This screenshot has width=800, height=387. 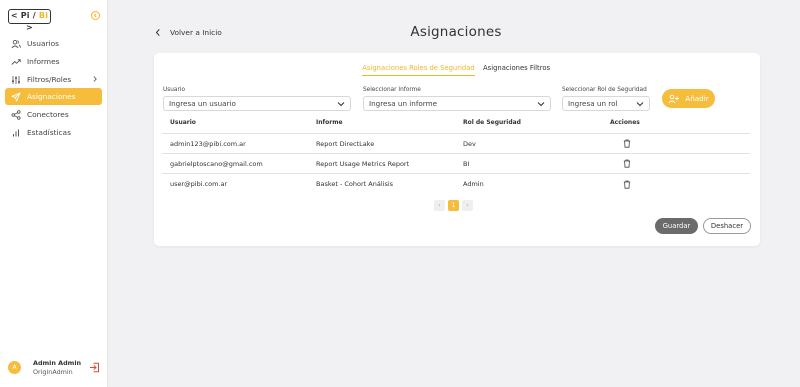 I want to click on sidebar-item-filtros-roles: Filtros/Roles, so click(x=53, y=79).